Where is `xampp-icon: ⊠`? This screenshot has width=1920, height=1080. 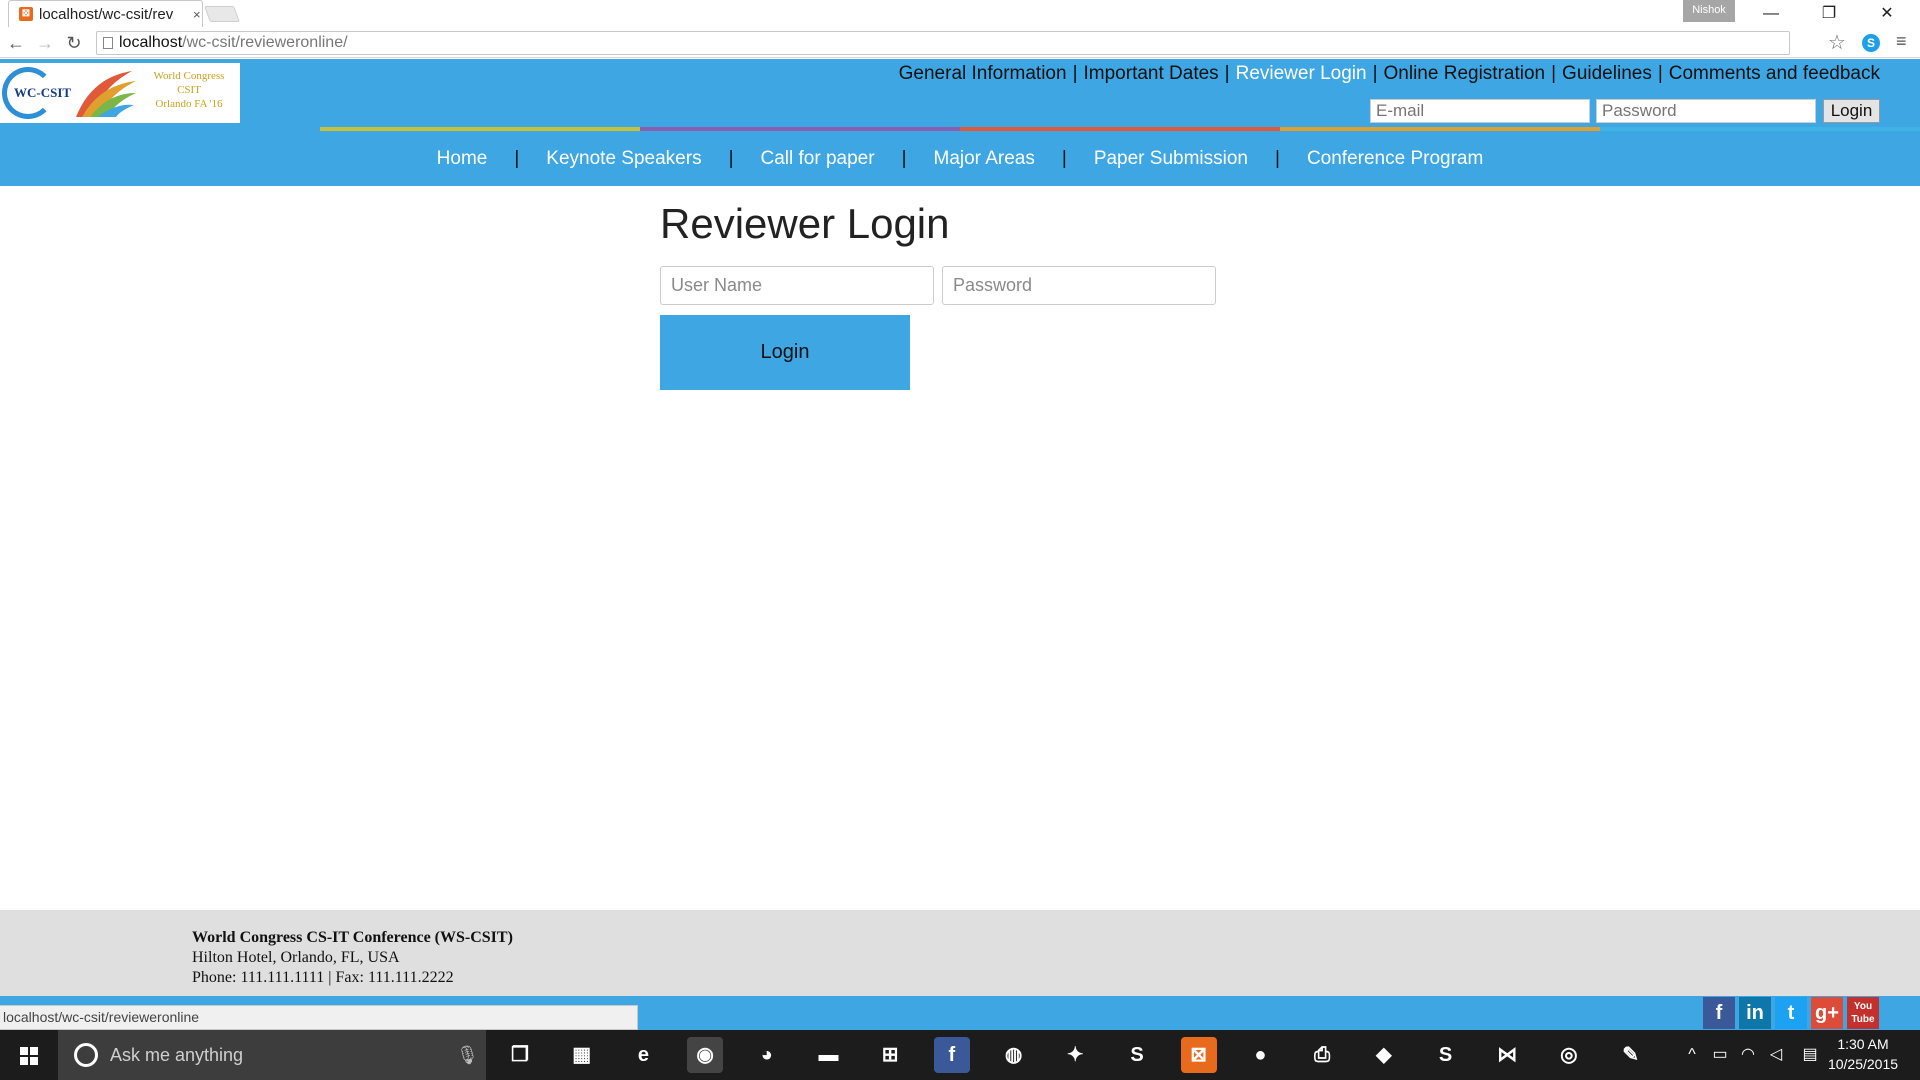 xampp-icon: ⊠ is located at coordinates (1198, 1055).